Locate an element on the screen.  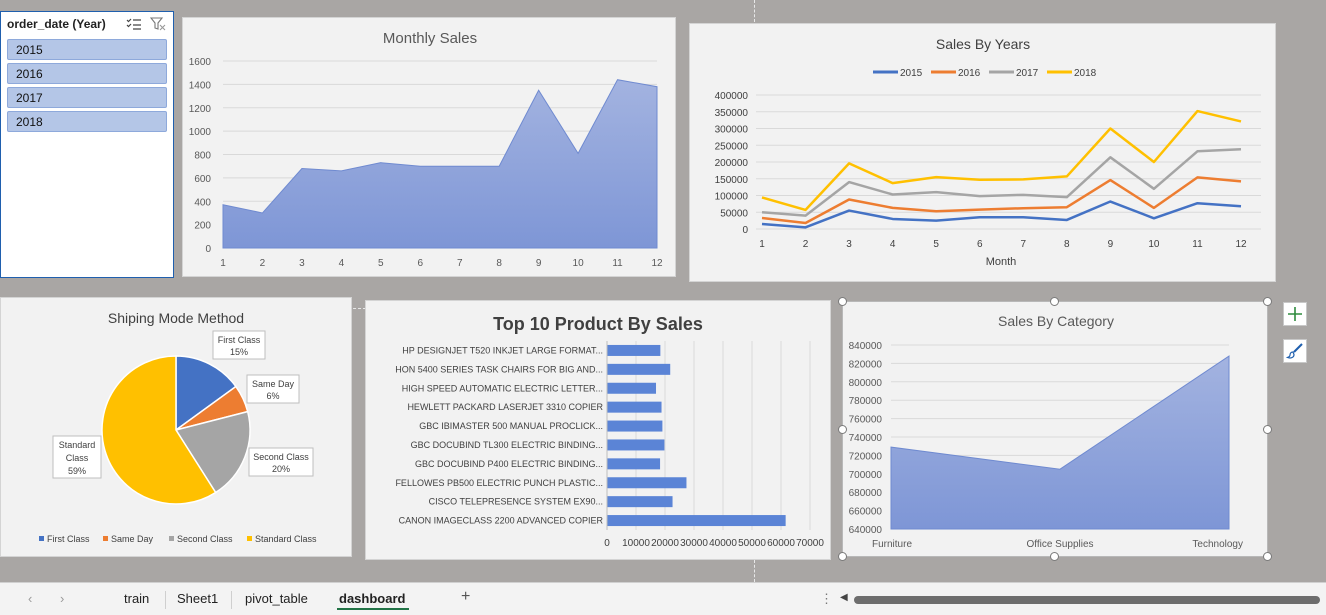
resize-handle-top-left is located at coordinates (842, 301).